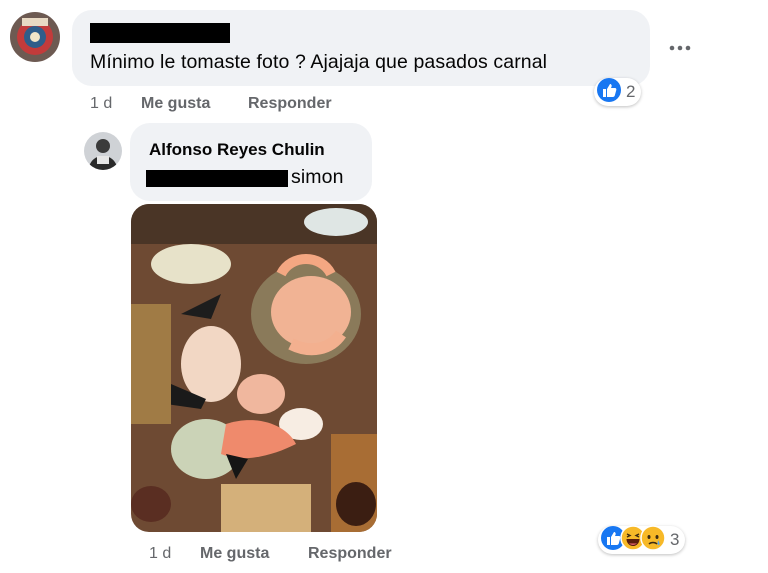  I want to click on reply-reaction-summary: 3, so click(642, 540).